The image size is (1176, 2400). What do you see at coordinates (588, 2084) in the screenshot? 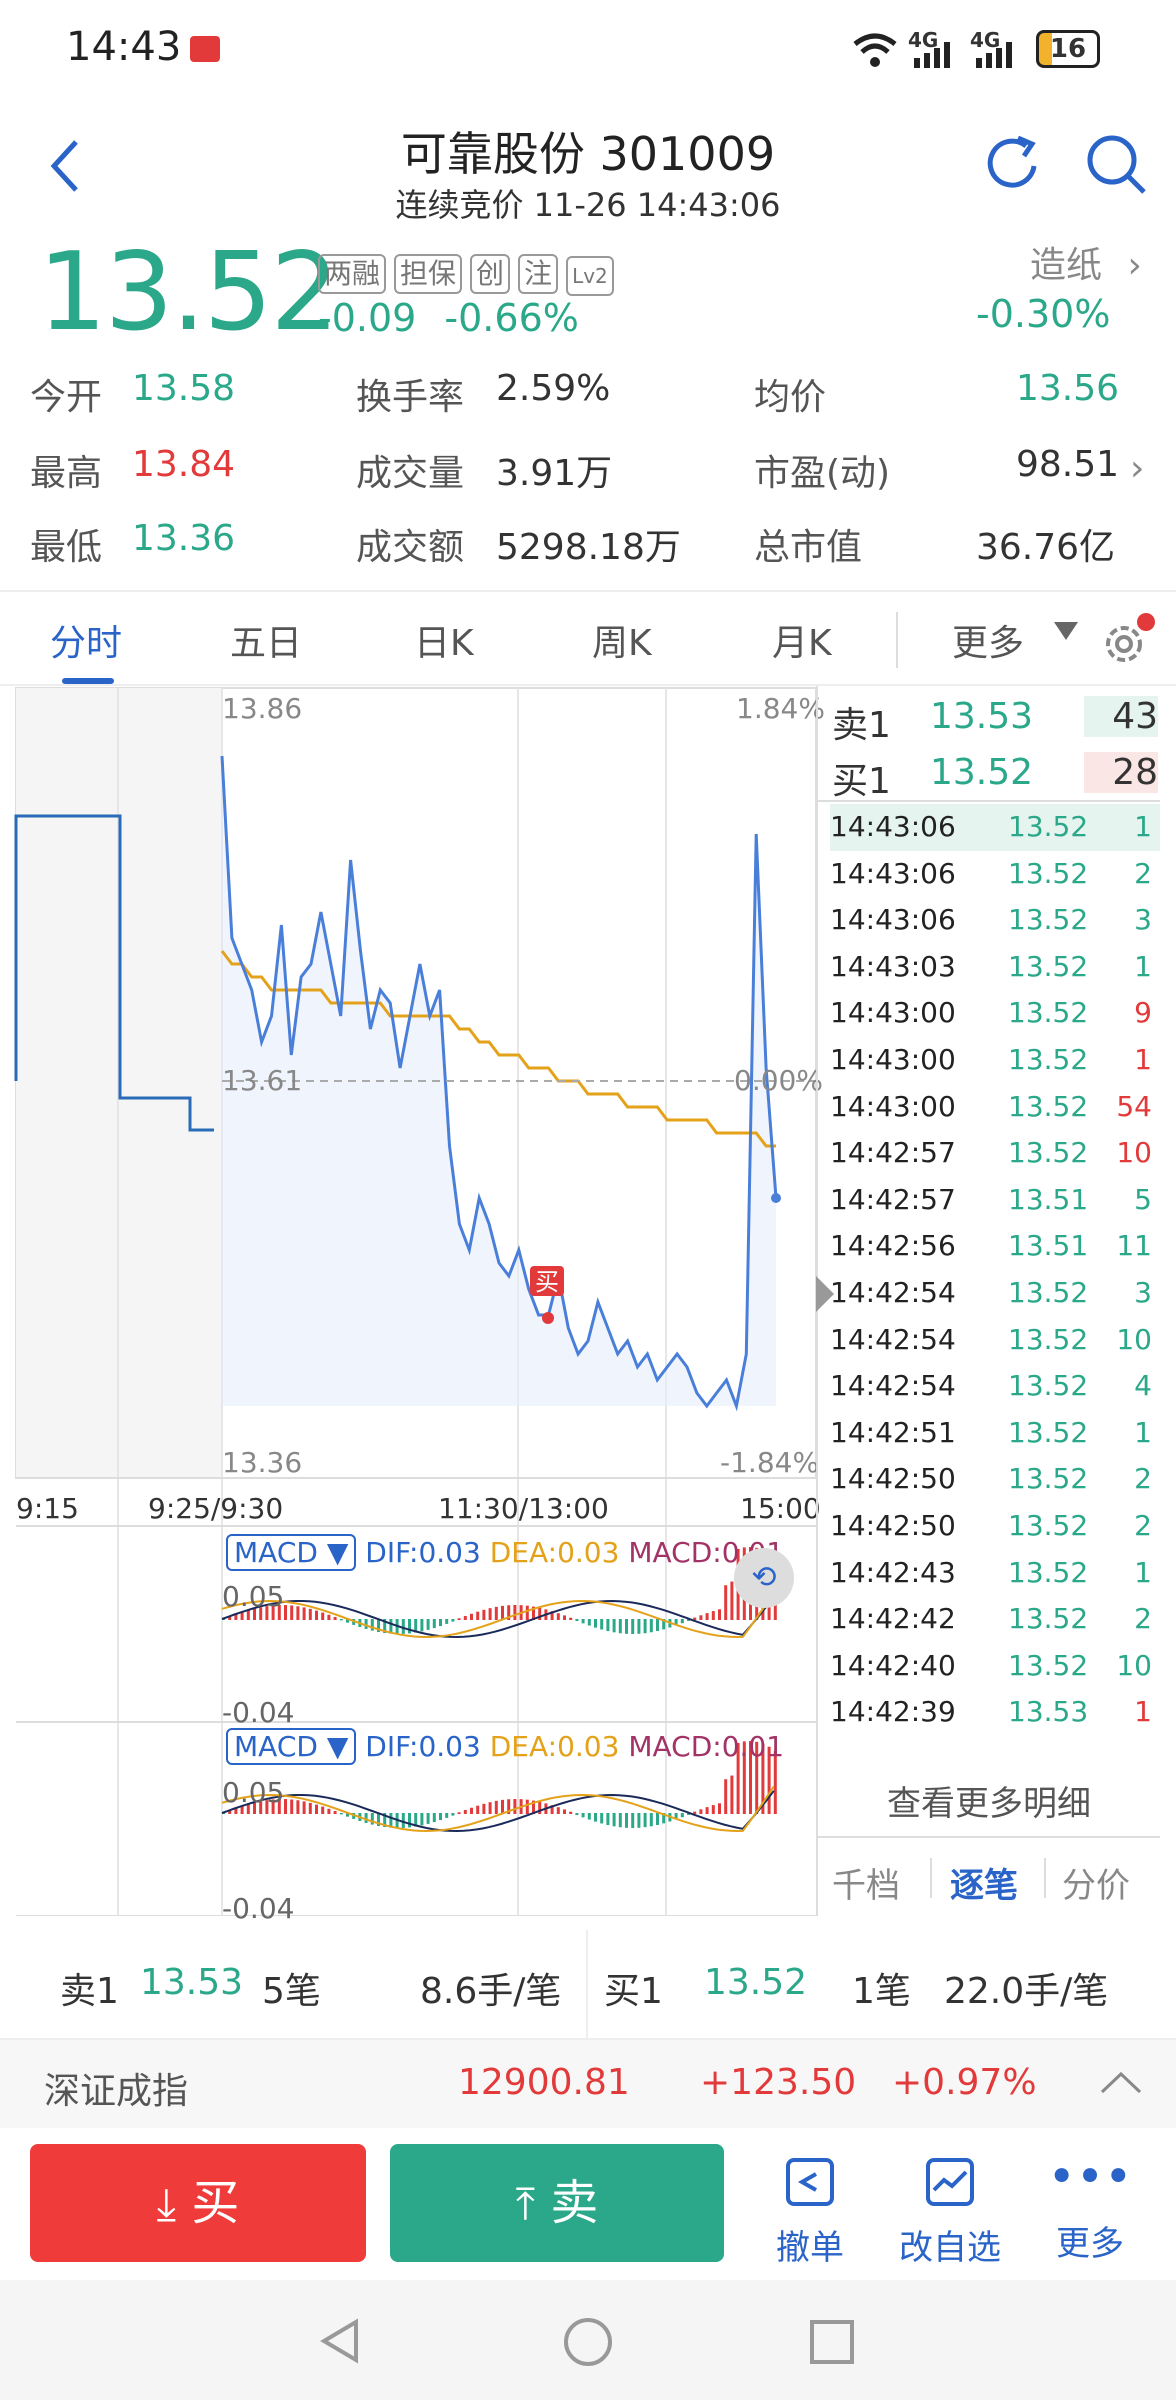
I see `index-bar: 深证成指 12900.81 +123.50 +0.97%` at bounding box center [588, 2084].